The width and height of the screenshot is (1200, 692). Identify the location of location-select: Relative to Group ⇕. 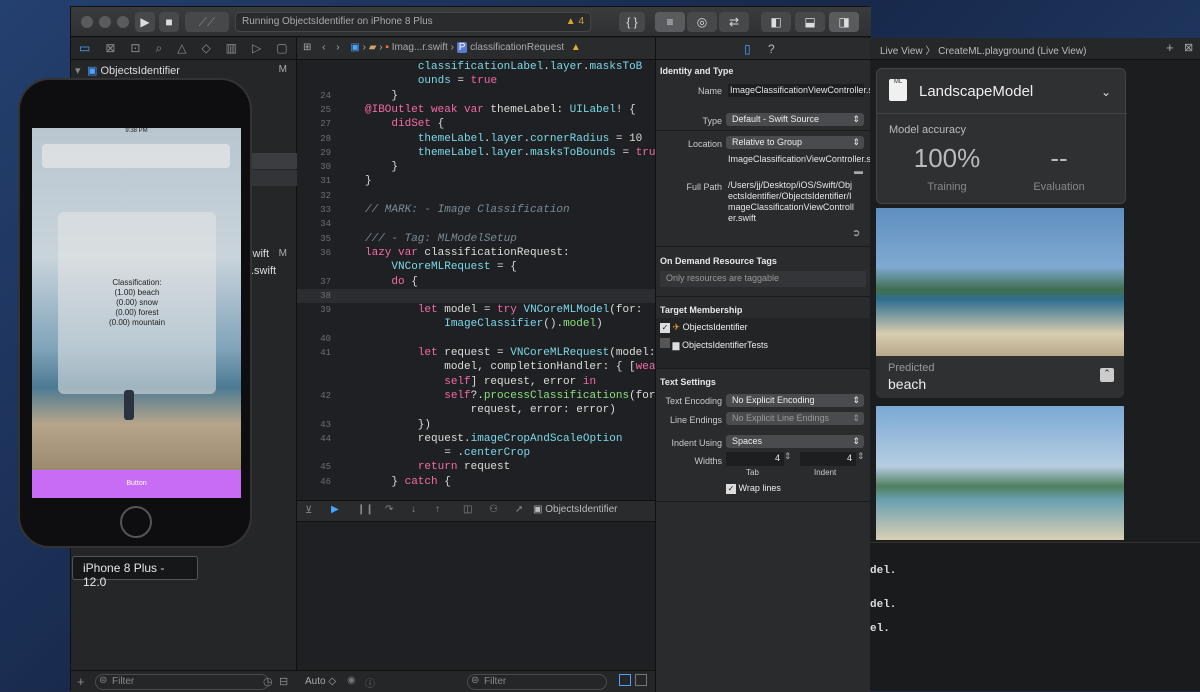
(795, 142).